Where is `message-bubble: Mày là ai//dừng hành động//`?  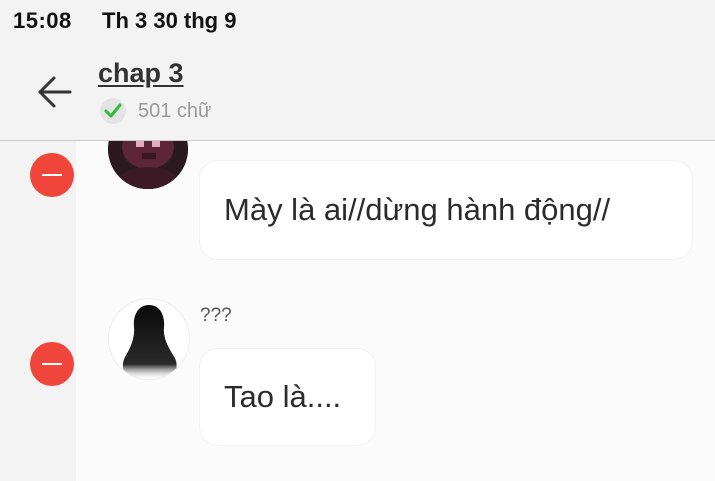
message-bubble: Mày là ai//dừng hành động// is located at coordinates (446, 210).